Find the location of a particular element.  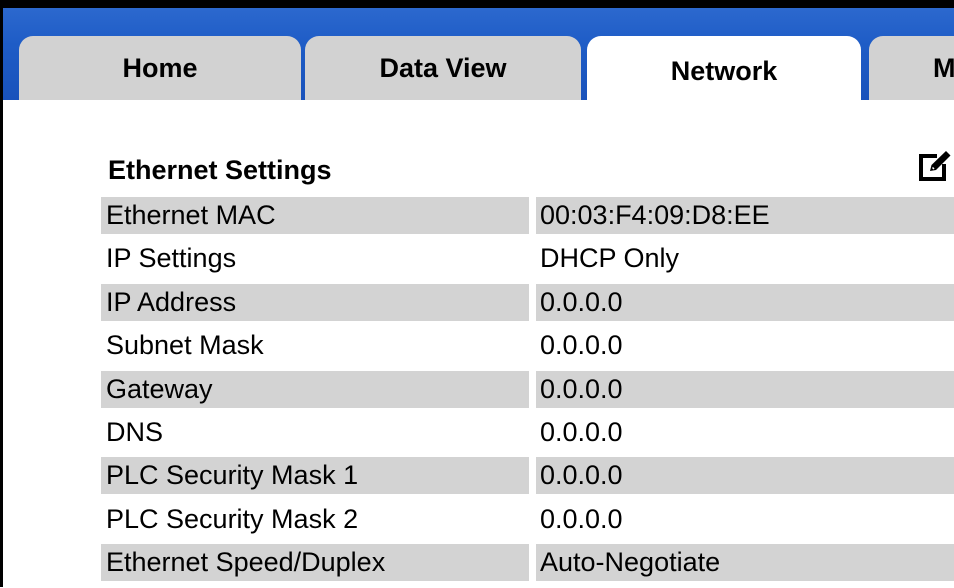

table-row: Ethernet Speed/Duplex Auto-Negotiate is located at coordinates (527, 565).